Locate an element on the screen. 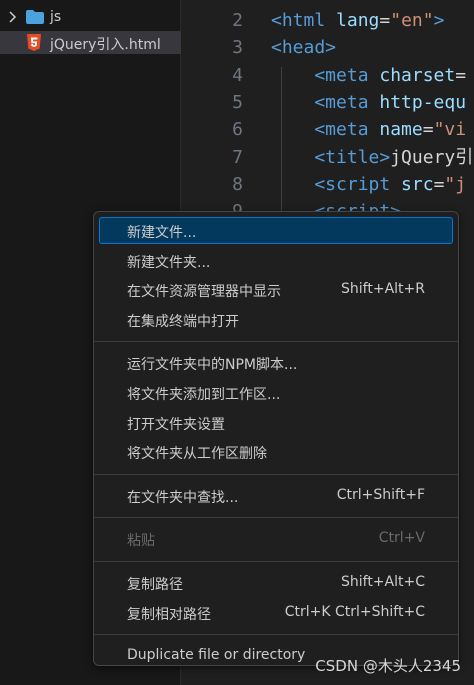 The height and width of the screenshot is (685, 474). code-token: <html is located at coordinates (304, 20).